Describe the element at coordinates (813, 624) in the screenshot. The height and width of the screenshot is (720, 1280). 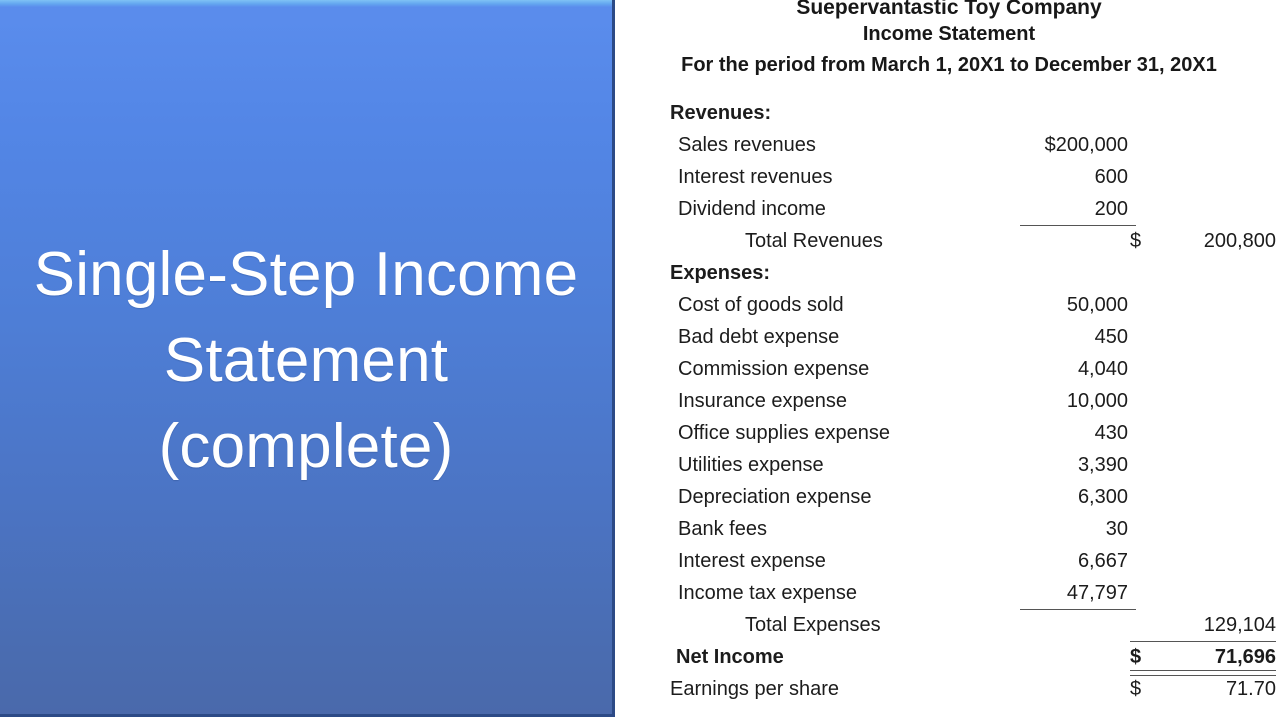
I see `row-label: Total Expenses` at that location.